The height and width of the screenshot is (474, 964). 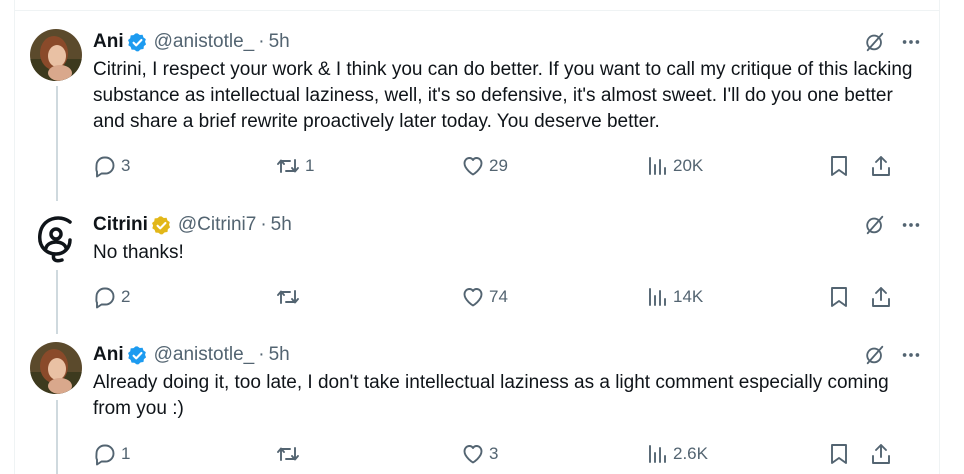 I want to click on like-button: 29, so click(x=484, y=166).